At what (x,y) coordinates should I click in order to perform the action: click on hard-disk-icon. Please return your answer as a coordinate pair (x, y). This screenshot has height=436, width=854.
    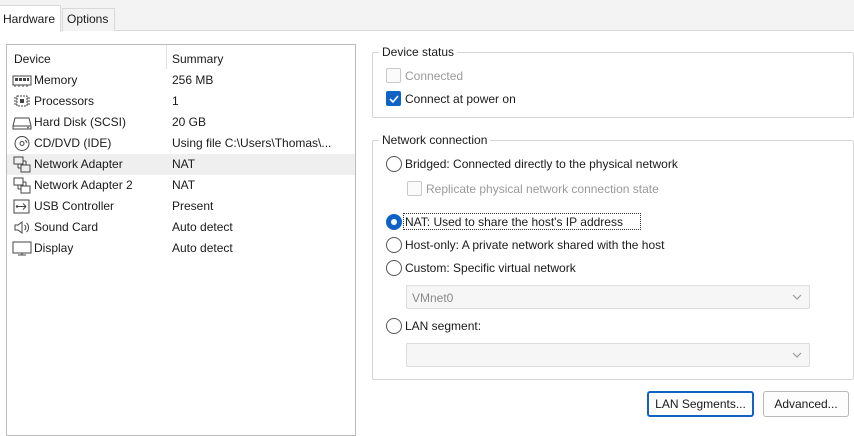
    Looking at the image, I should click on (22, 122).